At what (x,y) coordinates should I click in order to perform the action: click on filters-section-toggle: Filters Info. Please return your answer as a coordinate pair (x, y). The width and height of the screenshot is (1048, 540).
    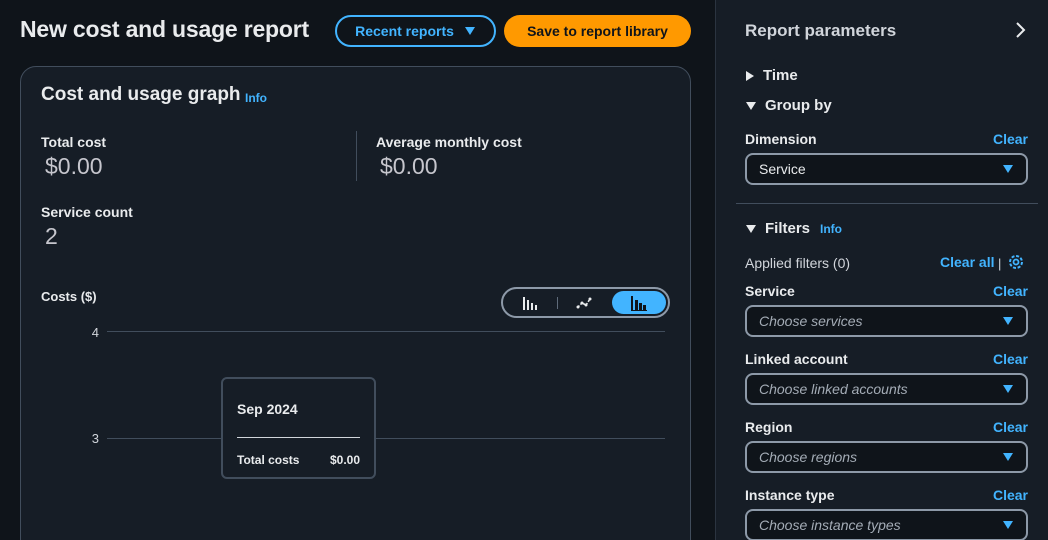
    Looking at the image, I should click on (793, 228).